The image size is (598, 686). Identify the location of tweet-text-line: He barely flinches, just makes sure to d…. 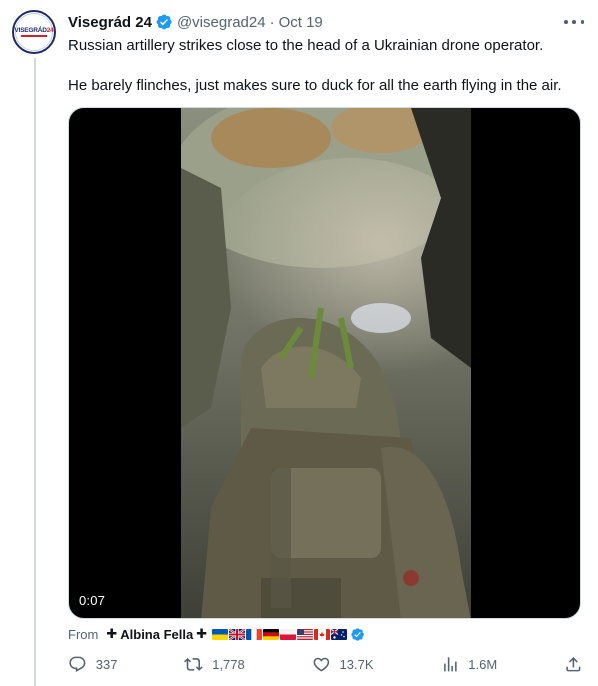
(315, 85).